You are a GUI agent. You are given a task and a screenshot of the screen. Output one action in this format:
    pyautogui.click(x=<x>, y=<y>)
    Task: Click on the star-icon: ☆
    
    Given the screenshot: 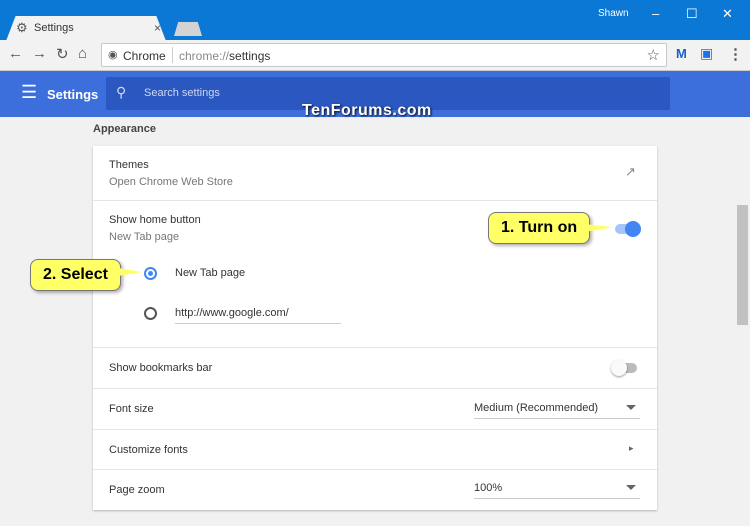 What is the action you would take?
    pyautogui.click(x=653, y=55)
    